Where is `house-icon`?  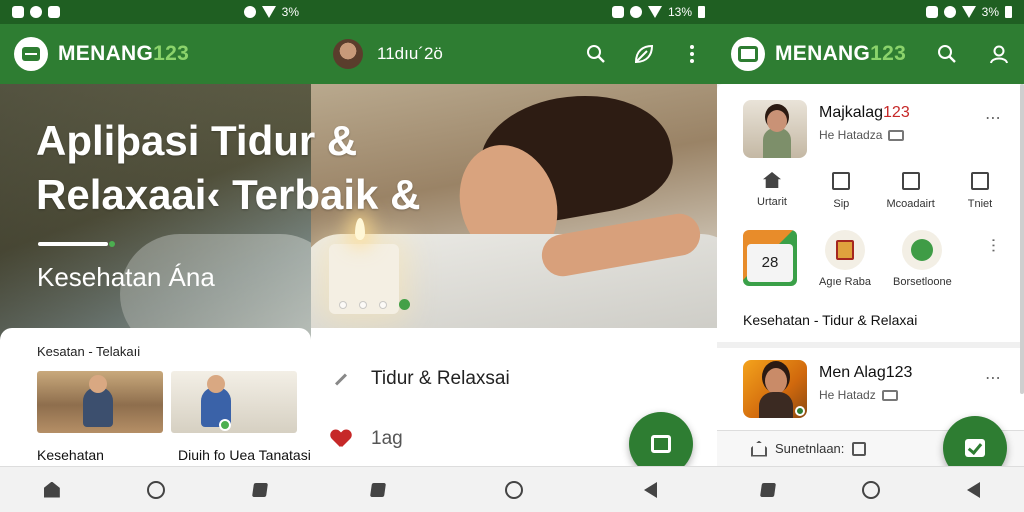 house-icon is located at coordinates (772, 180).